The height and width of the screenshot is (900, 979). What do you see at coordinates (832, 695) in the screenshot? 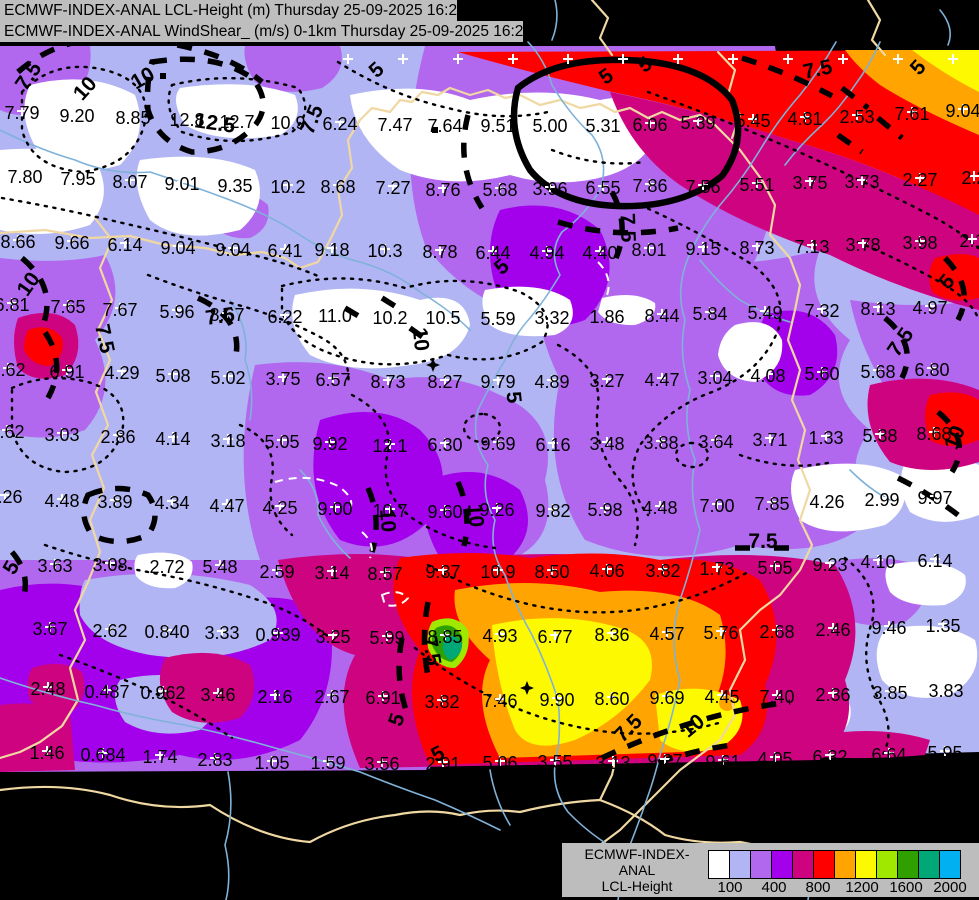
I see `station-value: 2.36` at bounding box center [832, 695].